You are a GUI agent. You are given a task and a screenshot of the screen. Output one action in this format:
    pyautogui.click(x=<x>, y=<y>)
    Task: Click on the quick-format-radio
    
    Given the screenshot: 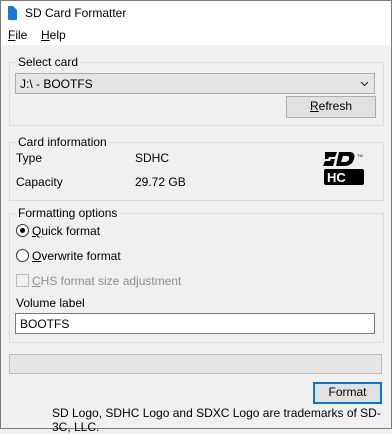 What is the action you would take?
    pyautogui.click(x=22, y=230)
    